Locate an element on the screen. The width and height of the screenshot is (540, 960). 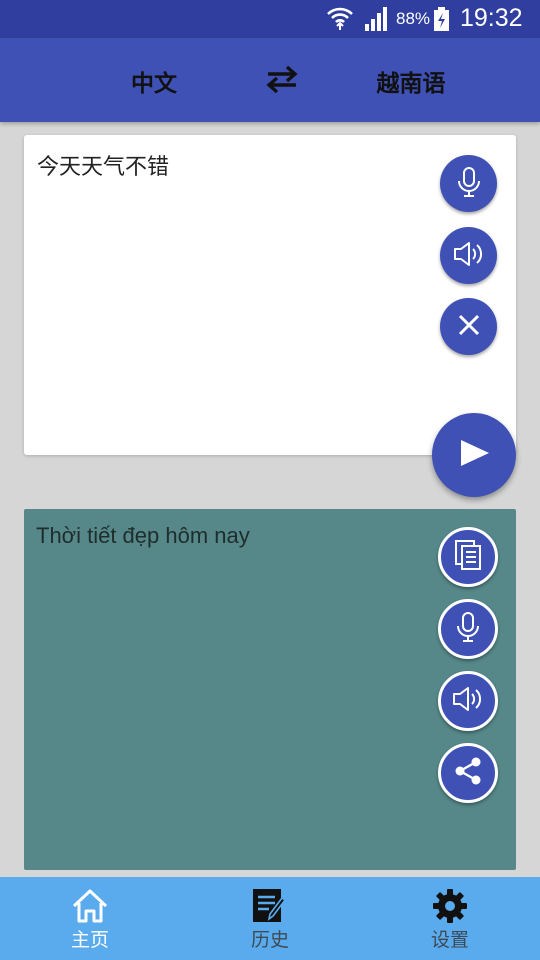
output-microphone-button is located at coordinates (468, 629).